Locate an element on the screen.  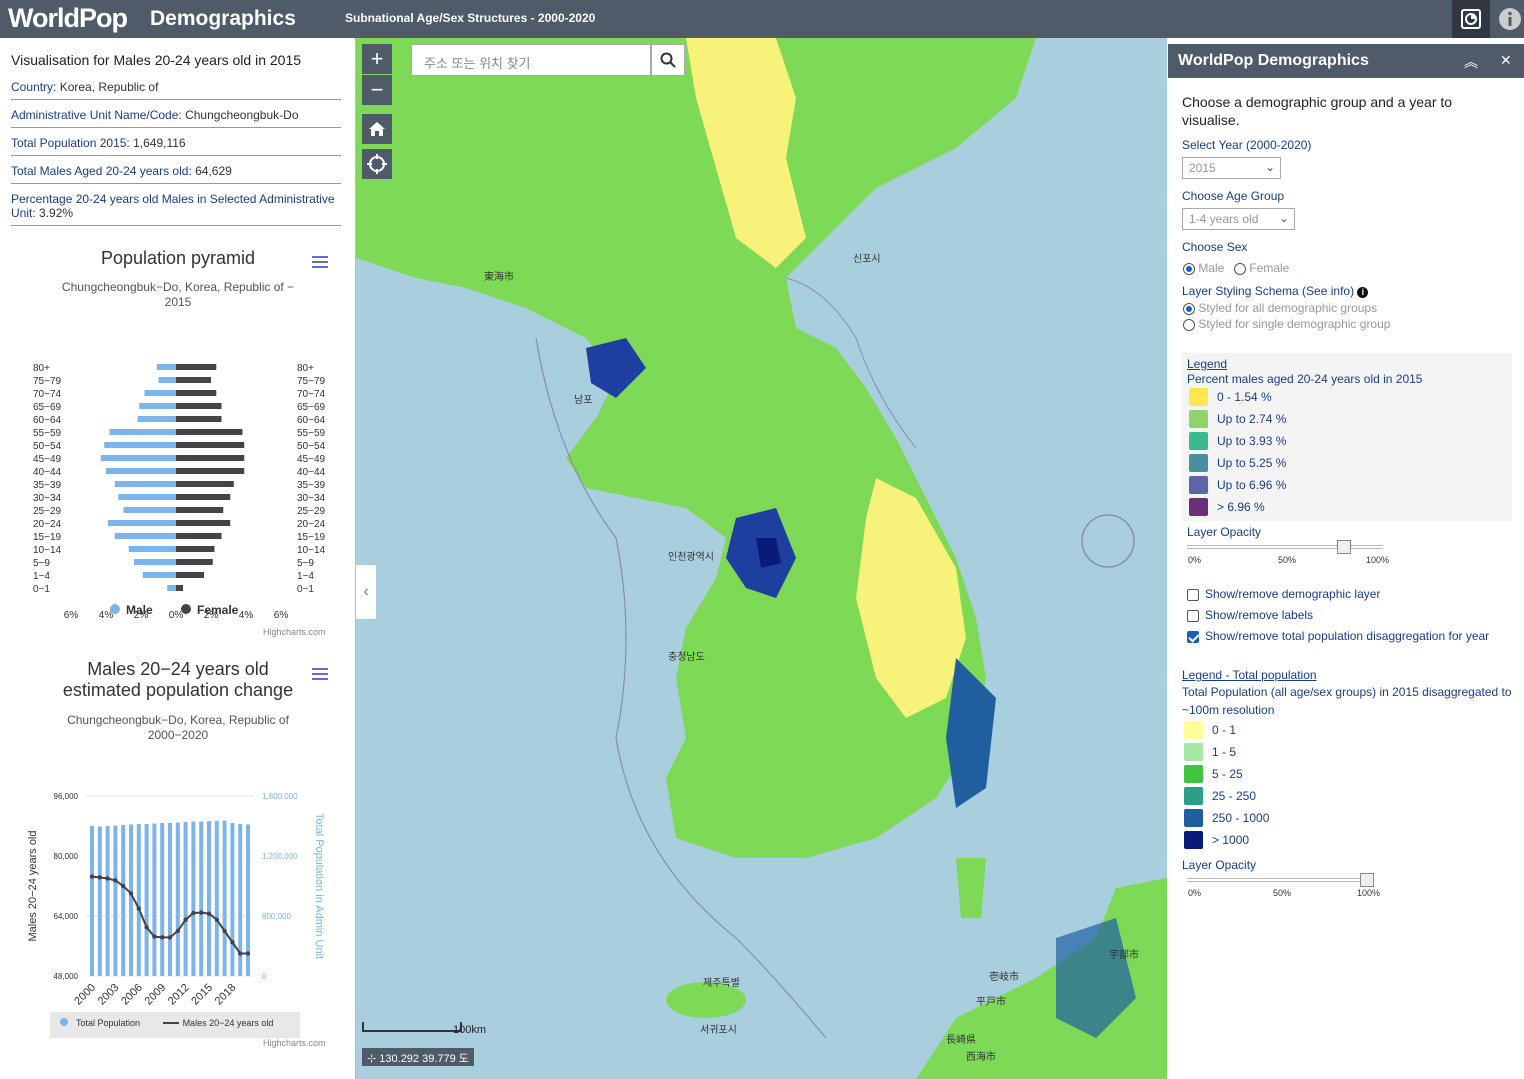
locate-button is located at coordinates (377, 164).